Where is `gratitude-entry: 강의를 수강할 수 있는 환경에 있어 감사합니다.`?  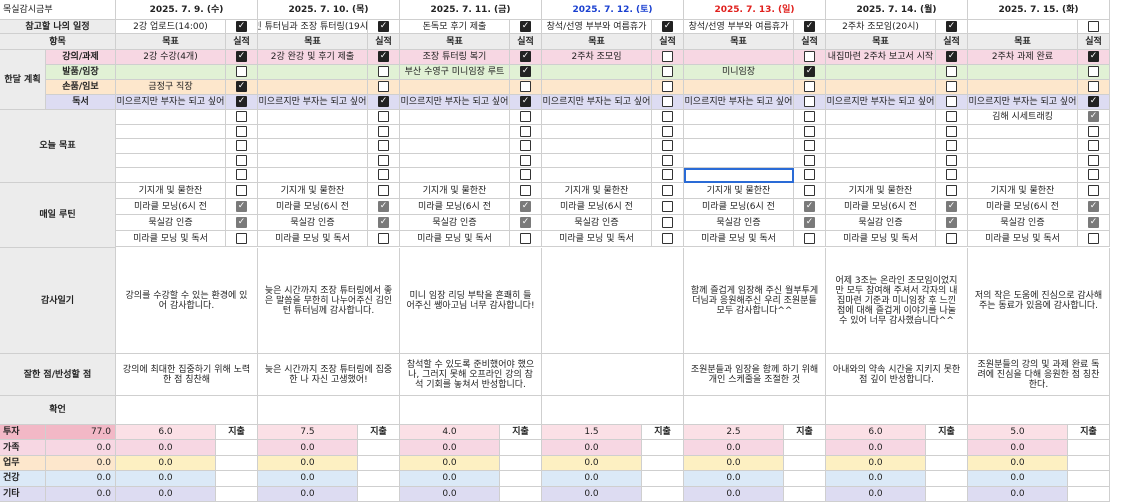 gratitude-entry: 강의를 수강할 수 있는 환경에 있어 감사합니다. is located at coordinates (187, 301).